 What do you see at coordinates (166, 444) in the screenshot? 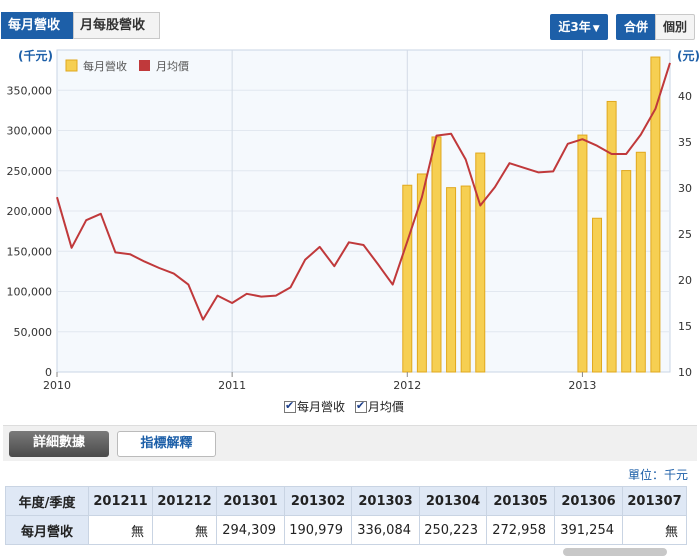
I see `indicator-explain-tab: 指標解釋` at bounding box center [166, 444].